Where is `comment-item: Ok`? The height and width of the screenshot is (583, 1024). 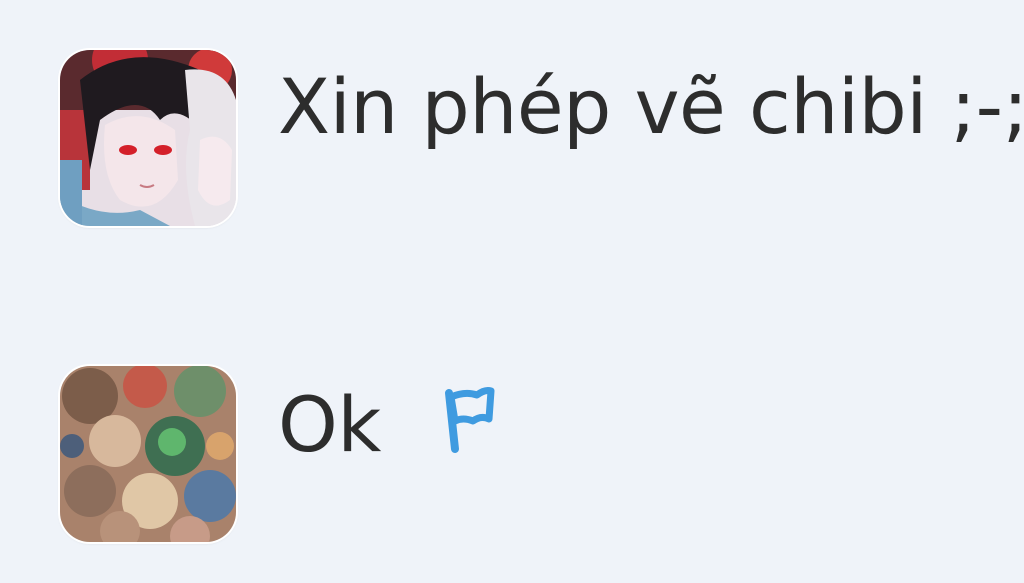 comment-item: Ok is located at coordinates (282, 454).